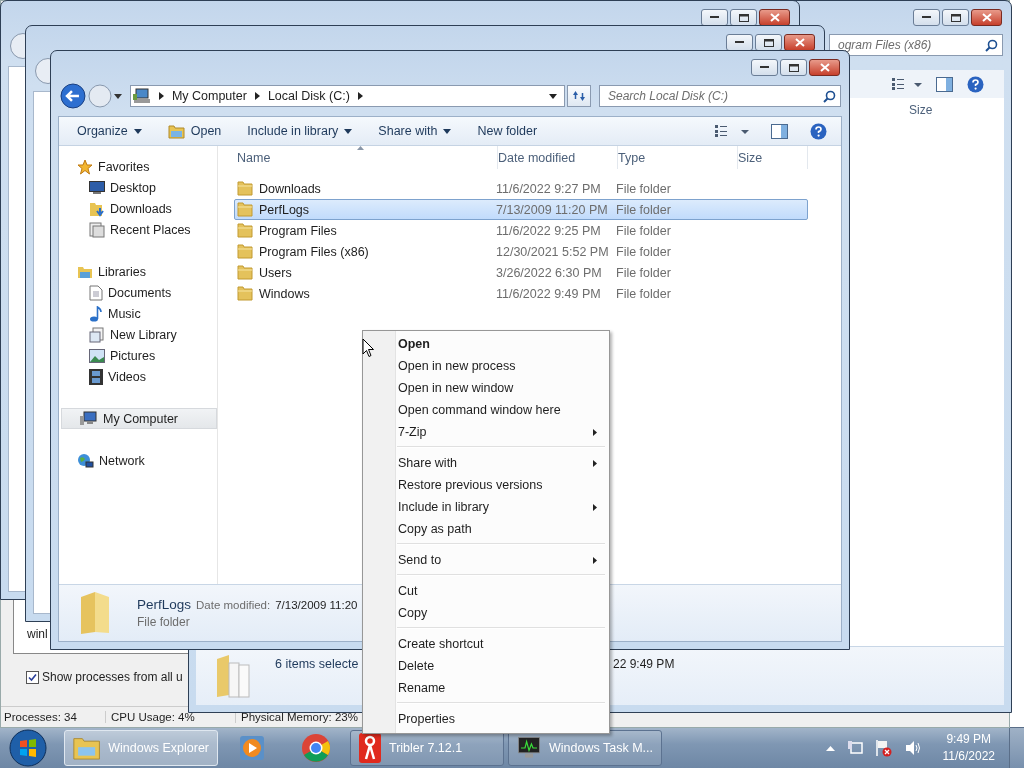 The width and height of the screenshot is (1024, 768). I want to click on nav-item: Downloads, so click(138, 208).